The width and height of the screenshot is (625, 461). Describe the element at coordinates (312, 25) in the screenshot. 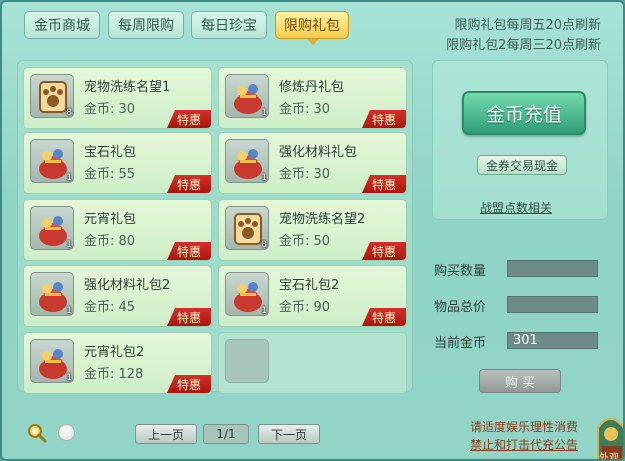

I see `tab-limited-packs: 限购礼包` at that location.